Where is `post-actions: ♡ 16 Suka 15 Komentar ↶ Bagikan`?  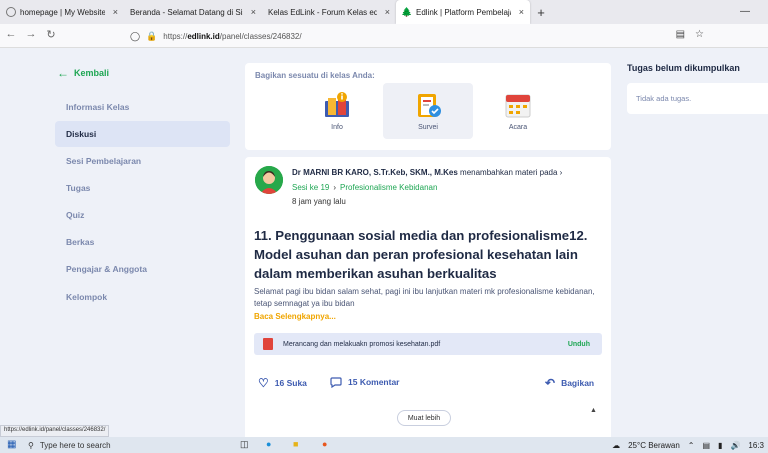 post-actions: ♡ 16 Suka 15 Komentar ↶ Bagikan is located at coordinates (429, 383).